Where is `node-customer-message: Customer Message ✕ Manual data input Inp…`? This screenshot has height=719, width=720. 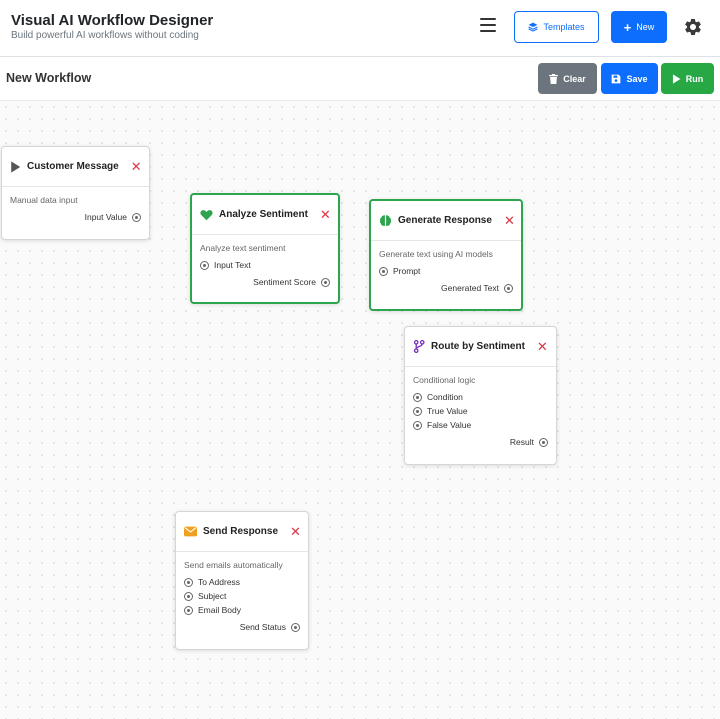 node-customer-message: Customer Message ✕ Manual data input Inp… is located at coordinates (75, 193).